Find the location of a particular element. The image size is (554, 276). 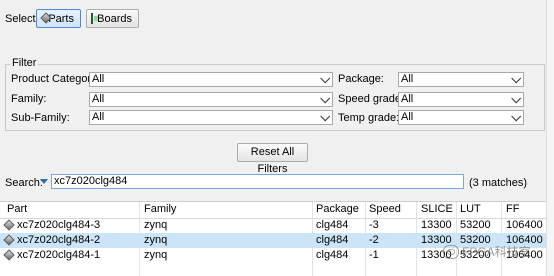

cell-lut: 53200 is located at coordinates (475, 225).